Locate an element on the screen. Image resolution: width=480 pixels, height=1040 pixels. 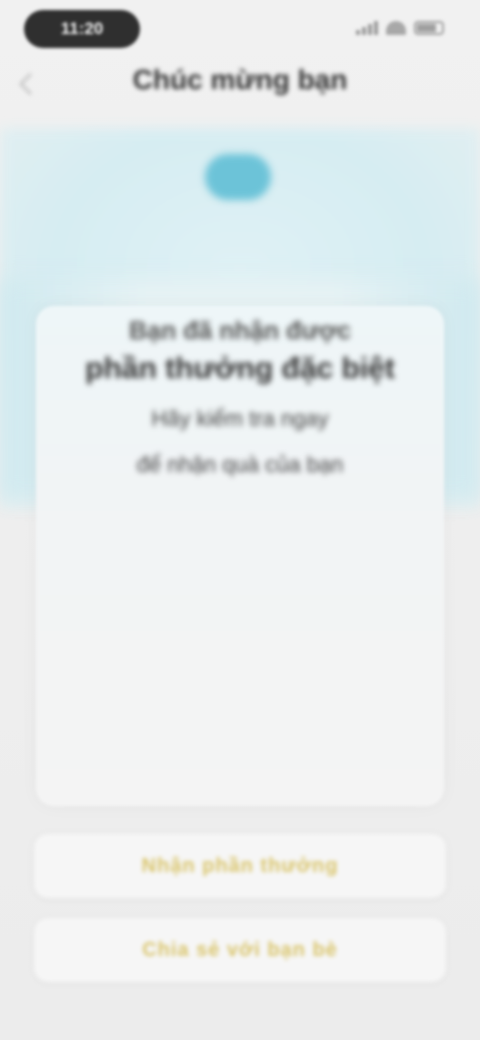
battery-level is located at coordinates (427, 28).